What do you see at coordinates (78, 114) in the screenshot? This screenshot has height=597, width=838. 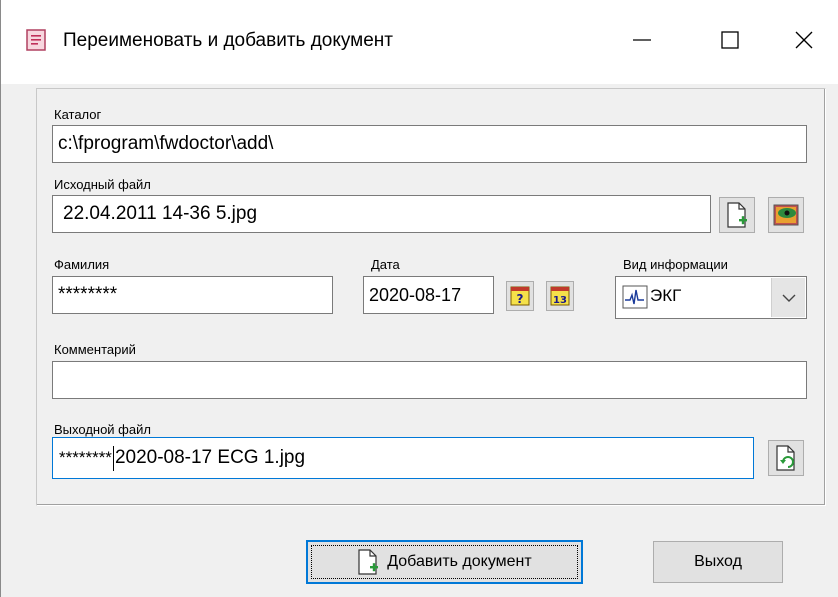 I see `catalog-label: Каталог` at bounding box center [78, 114].